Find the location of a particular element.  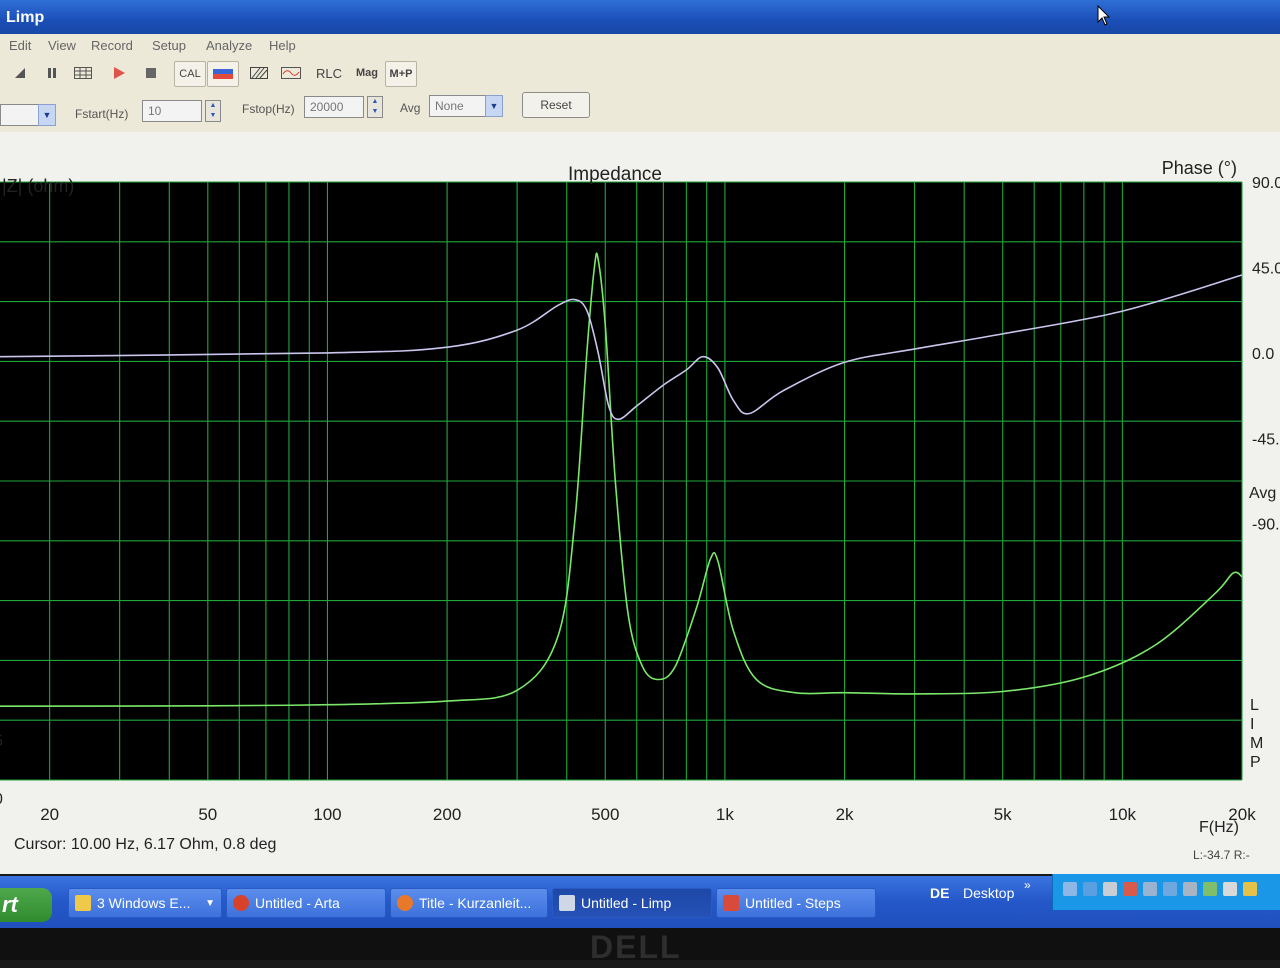

menu-view: View is located at coordinates (62, 45).